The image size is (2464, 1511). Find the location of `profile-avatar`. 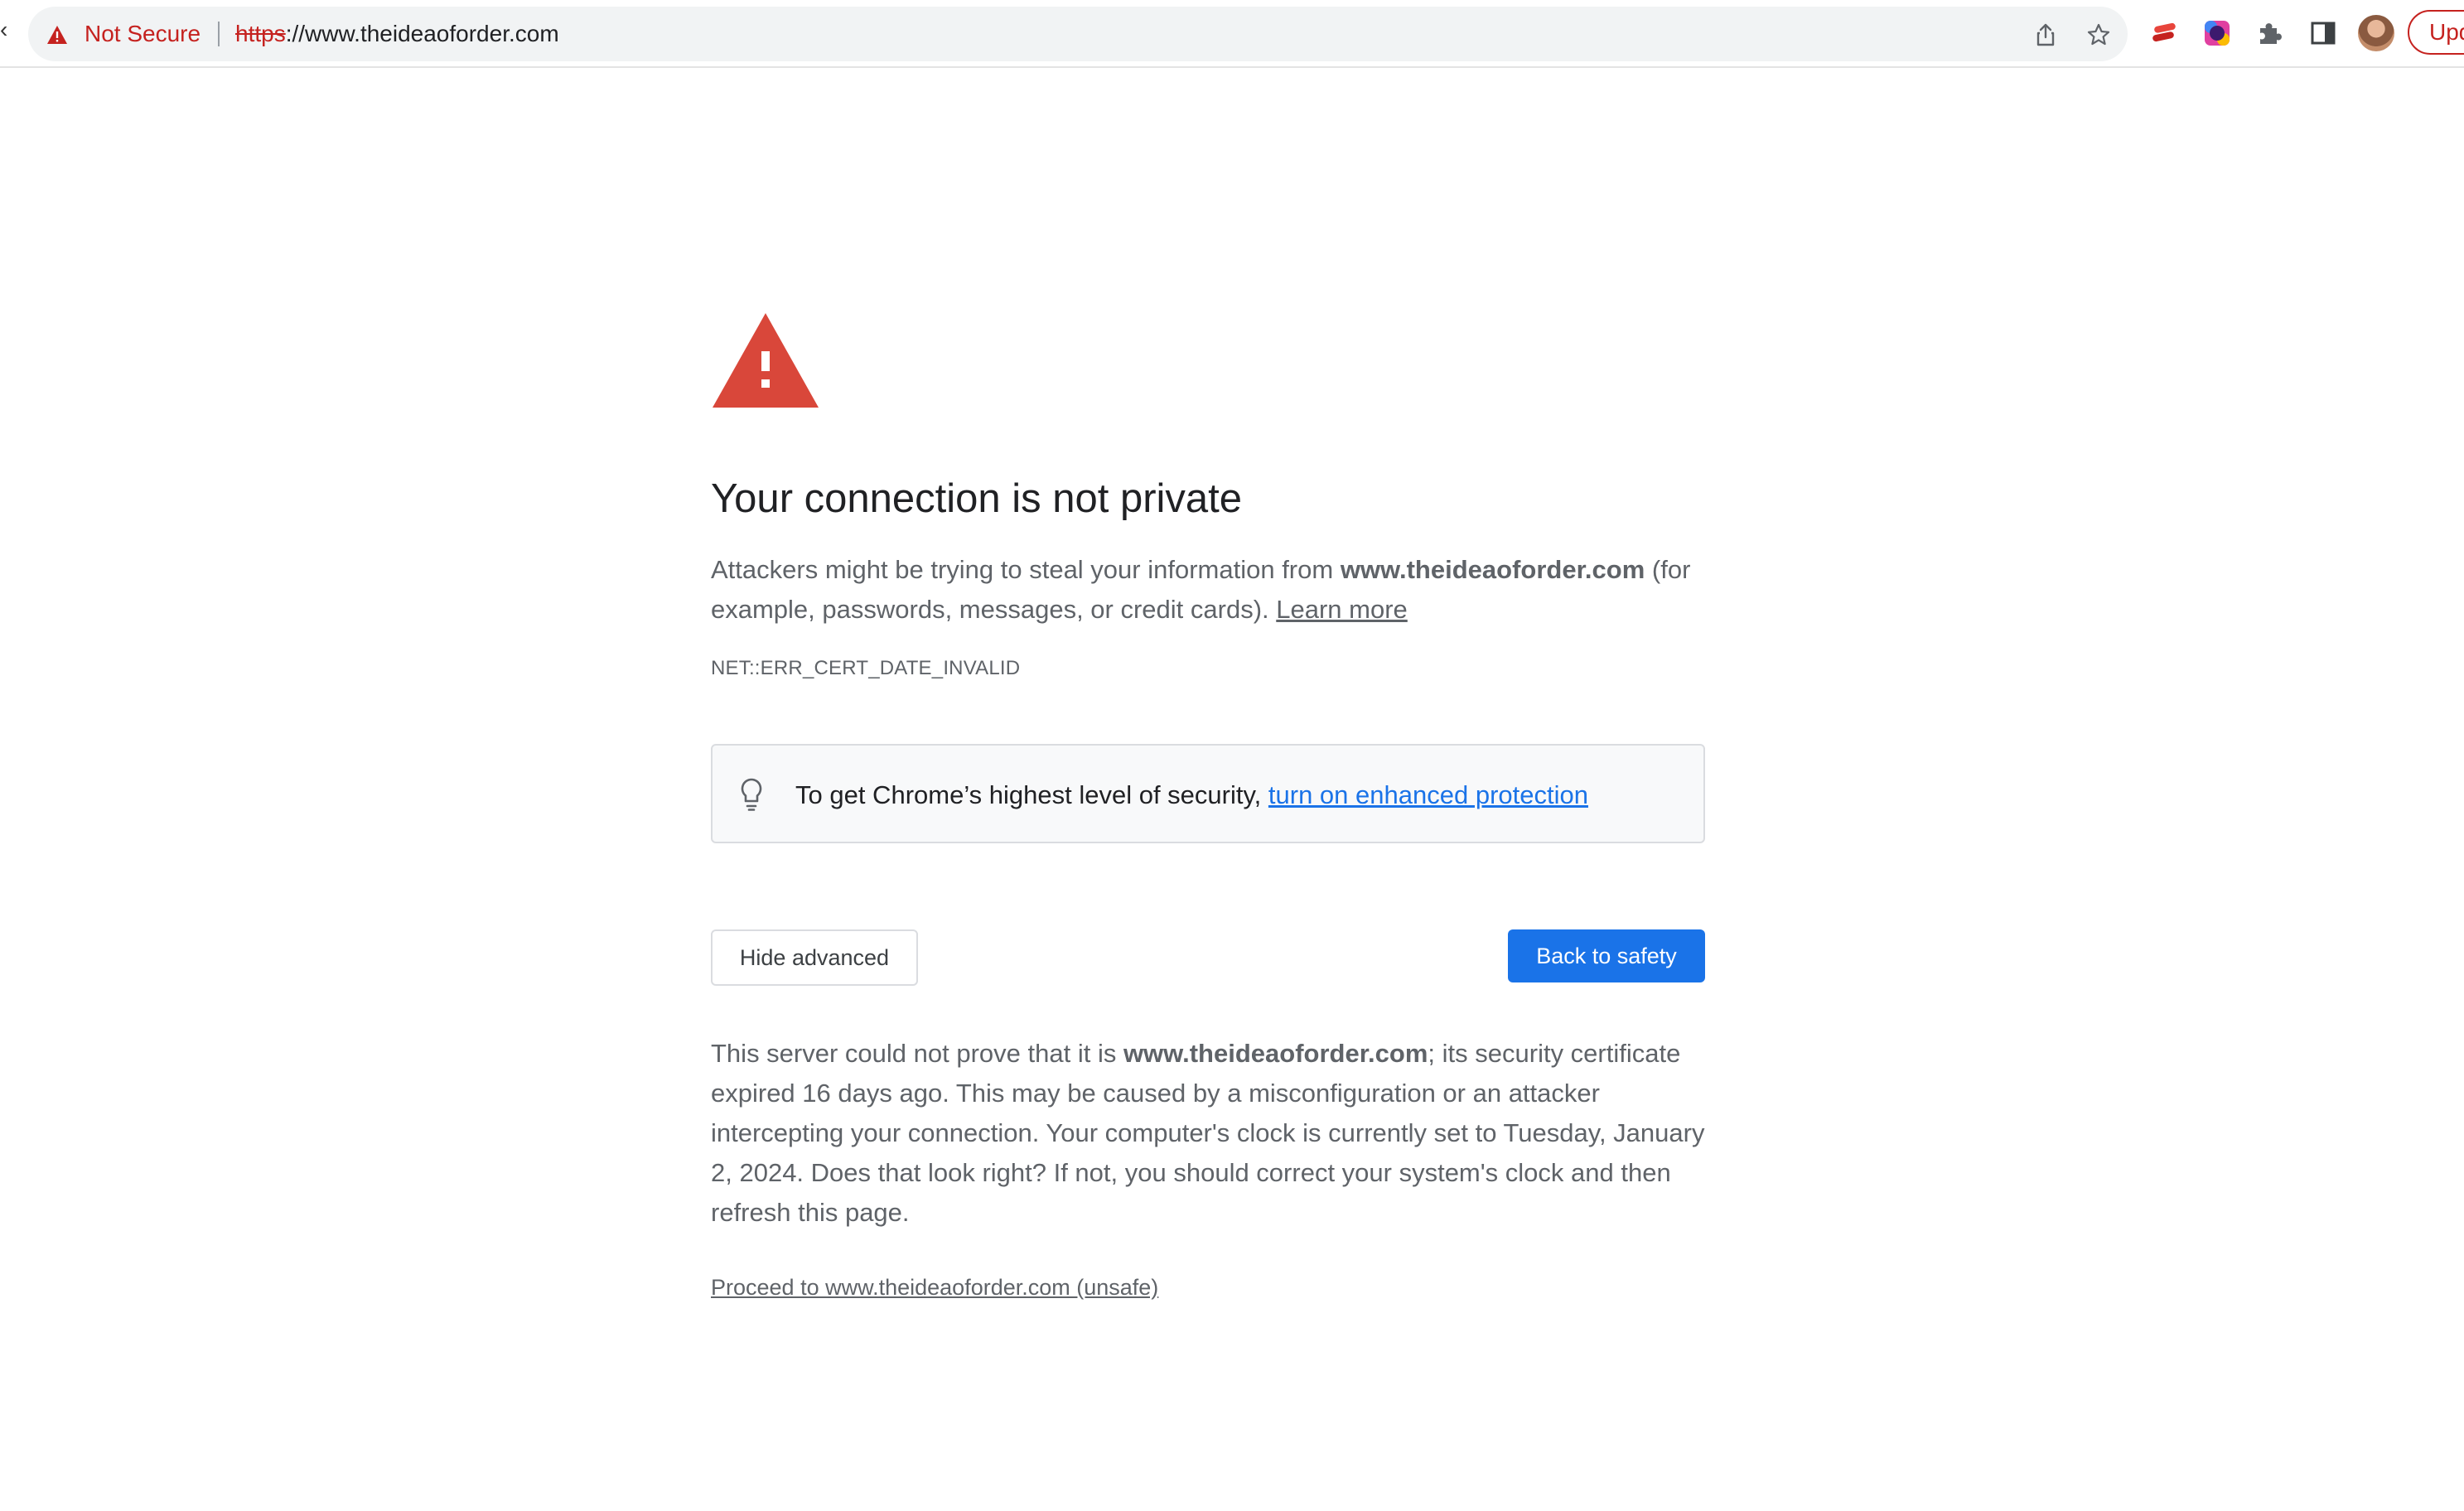

profile-avatar is located at coordinates (2376, 33).